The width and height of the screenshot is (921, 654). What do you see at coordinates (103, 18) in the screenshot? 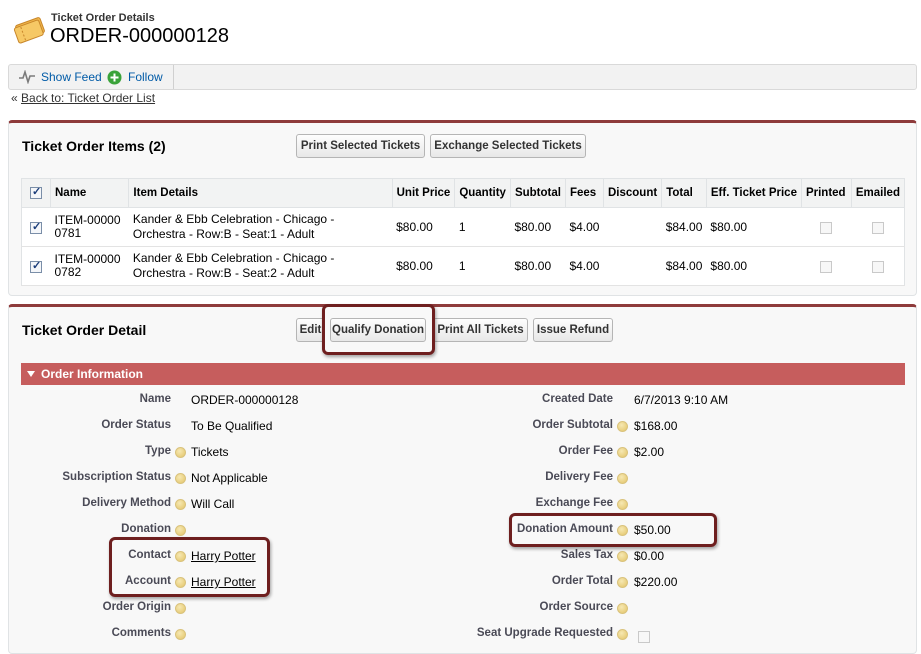
I see `page-subtitle: Ticket Order Details` at bounding box center [103, 18].